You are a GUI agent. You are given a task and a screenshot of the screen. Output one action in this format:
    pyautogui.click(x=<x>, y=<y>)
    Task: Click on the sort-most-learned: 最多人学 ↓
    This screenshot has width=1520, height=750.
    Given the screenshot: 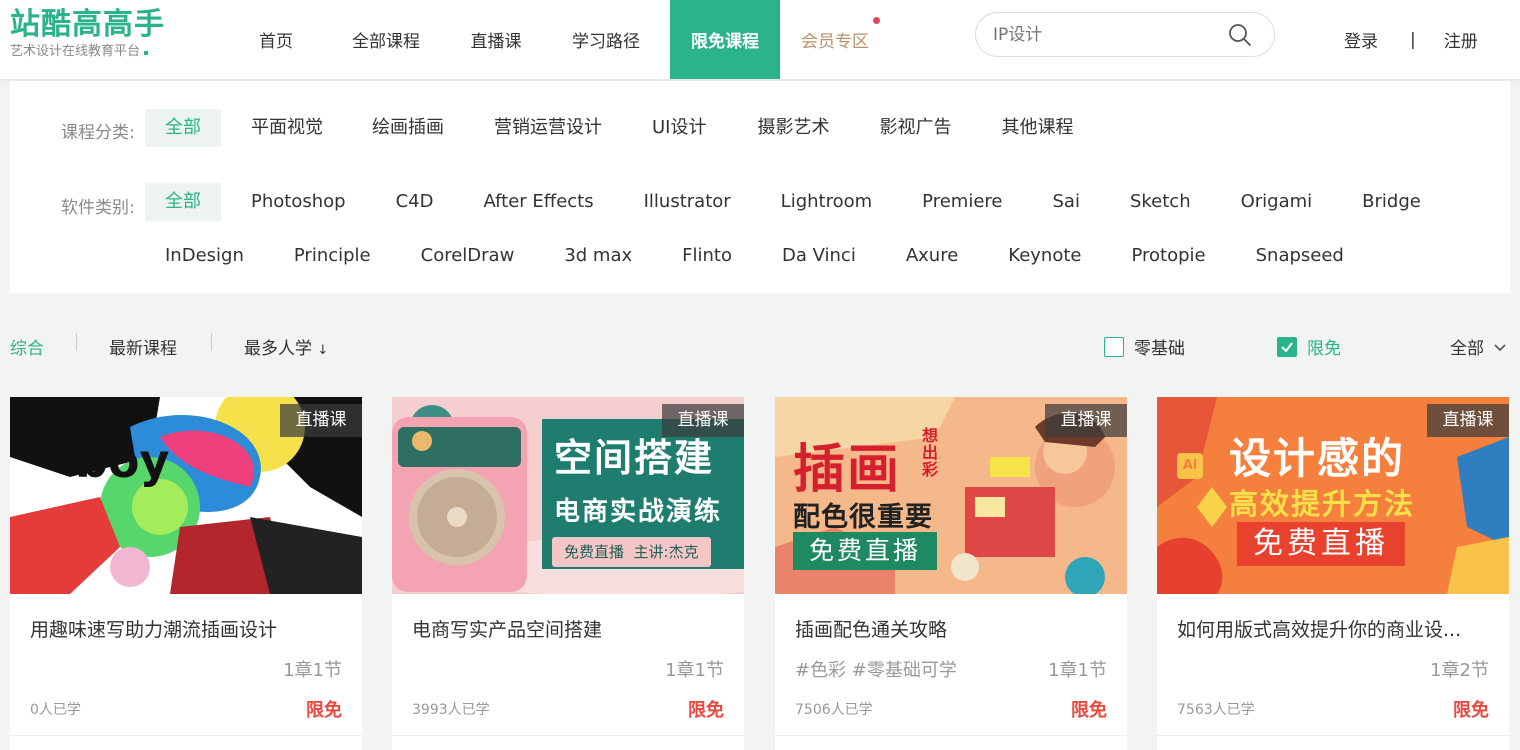 What is the action you would take?
    pyautogui.click(x=286, y=346)
    